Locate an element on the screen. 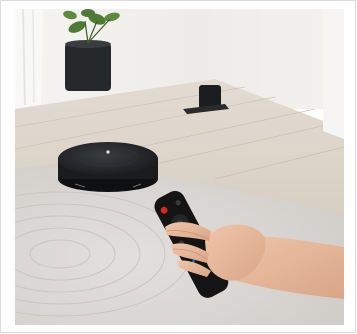  plant-pot is located at coordinates (88, 67).